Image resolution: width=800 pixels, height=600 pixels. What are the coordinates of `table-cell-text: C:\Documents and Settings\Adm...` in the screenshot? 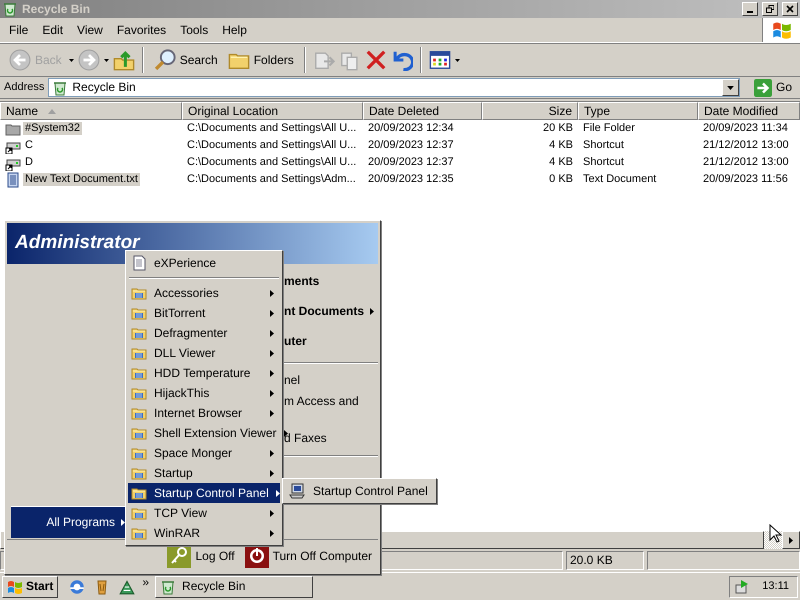 It's located at (271, 179).